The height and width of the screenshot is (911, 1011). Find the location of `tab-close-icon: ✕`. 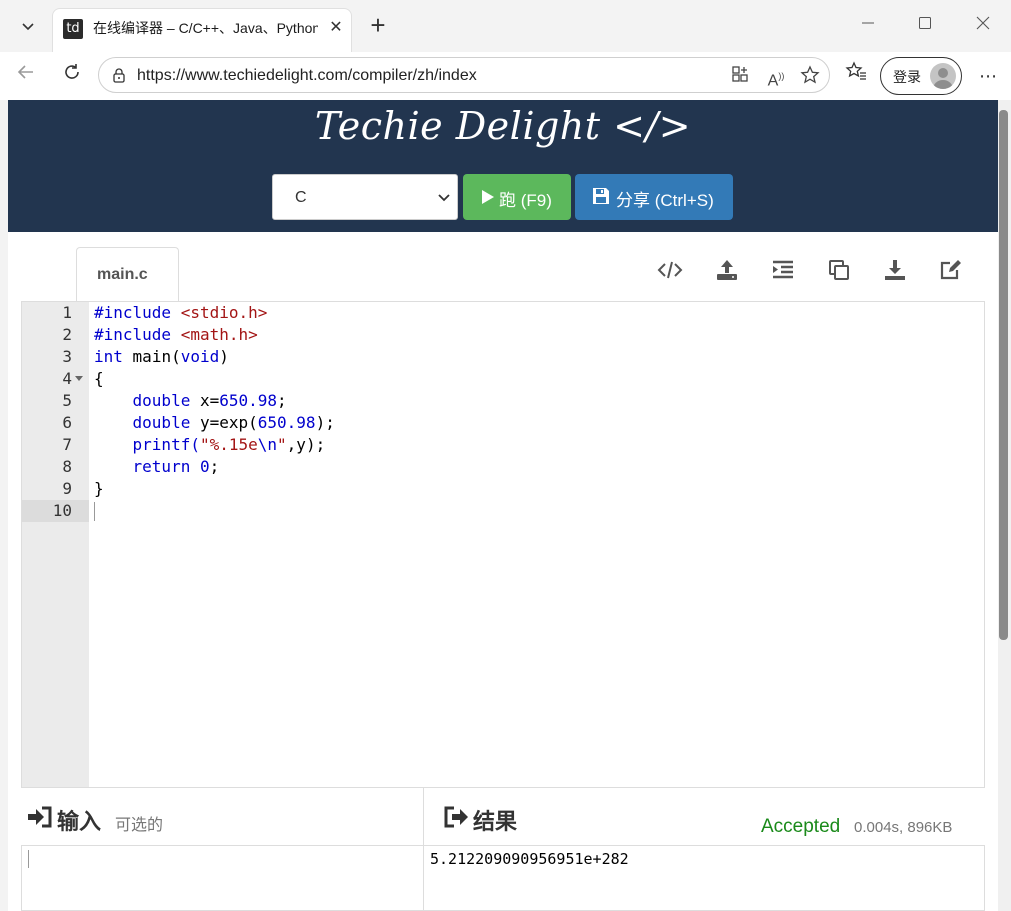

tab-close-icon: ✕ is located at coordinates (336, 28).